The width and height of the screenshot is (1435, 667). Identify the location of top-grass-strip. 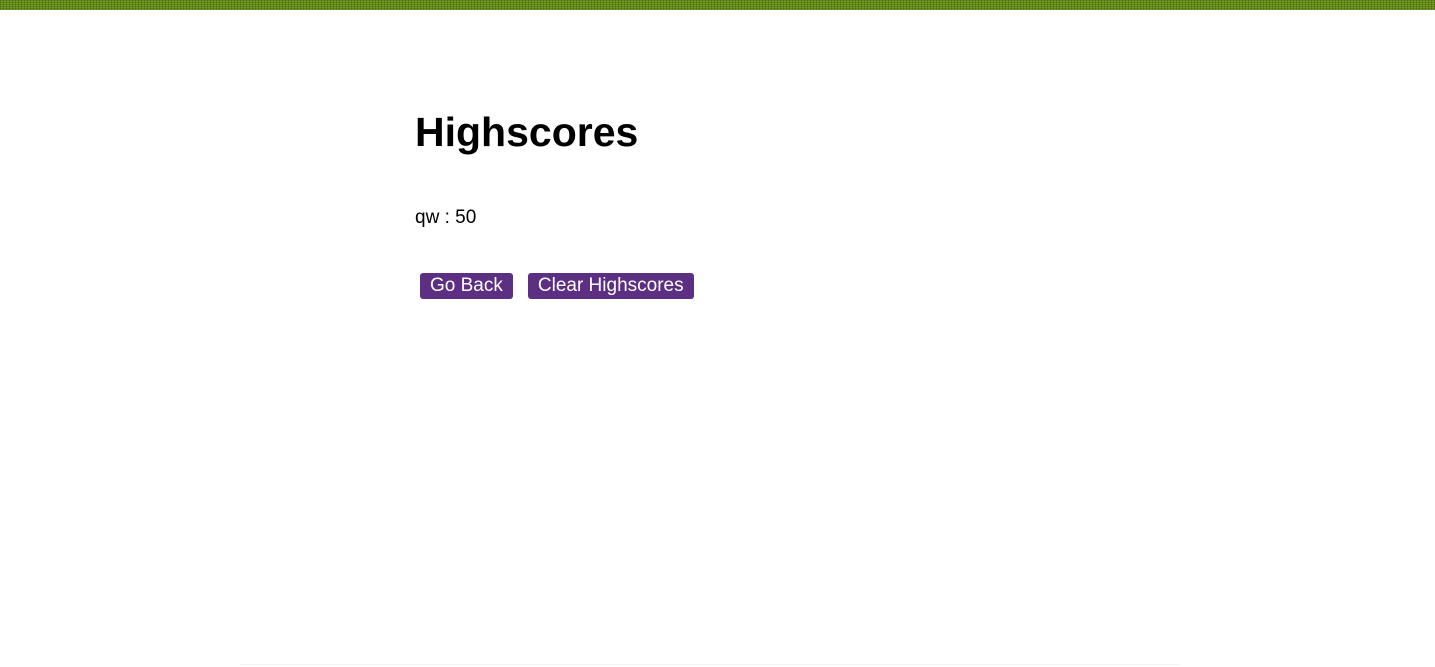
(717, 5).